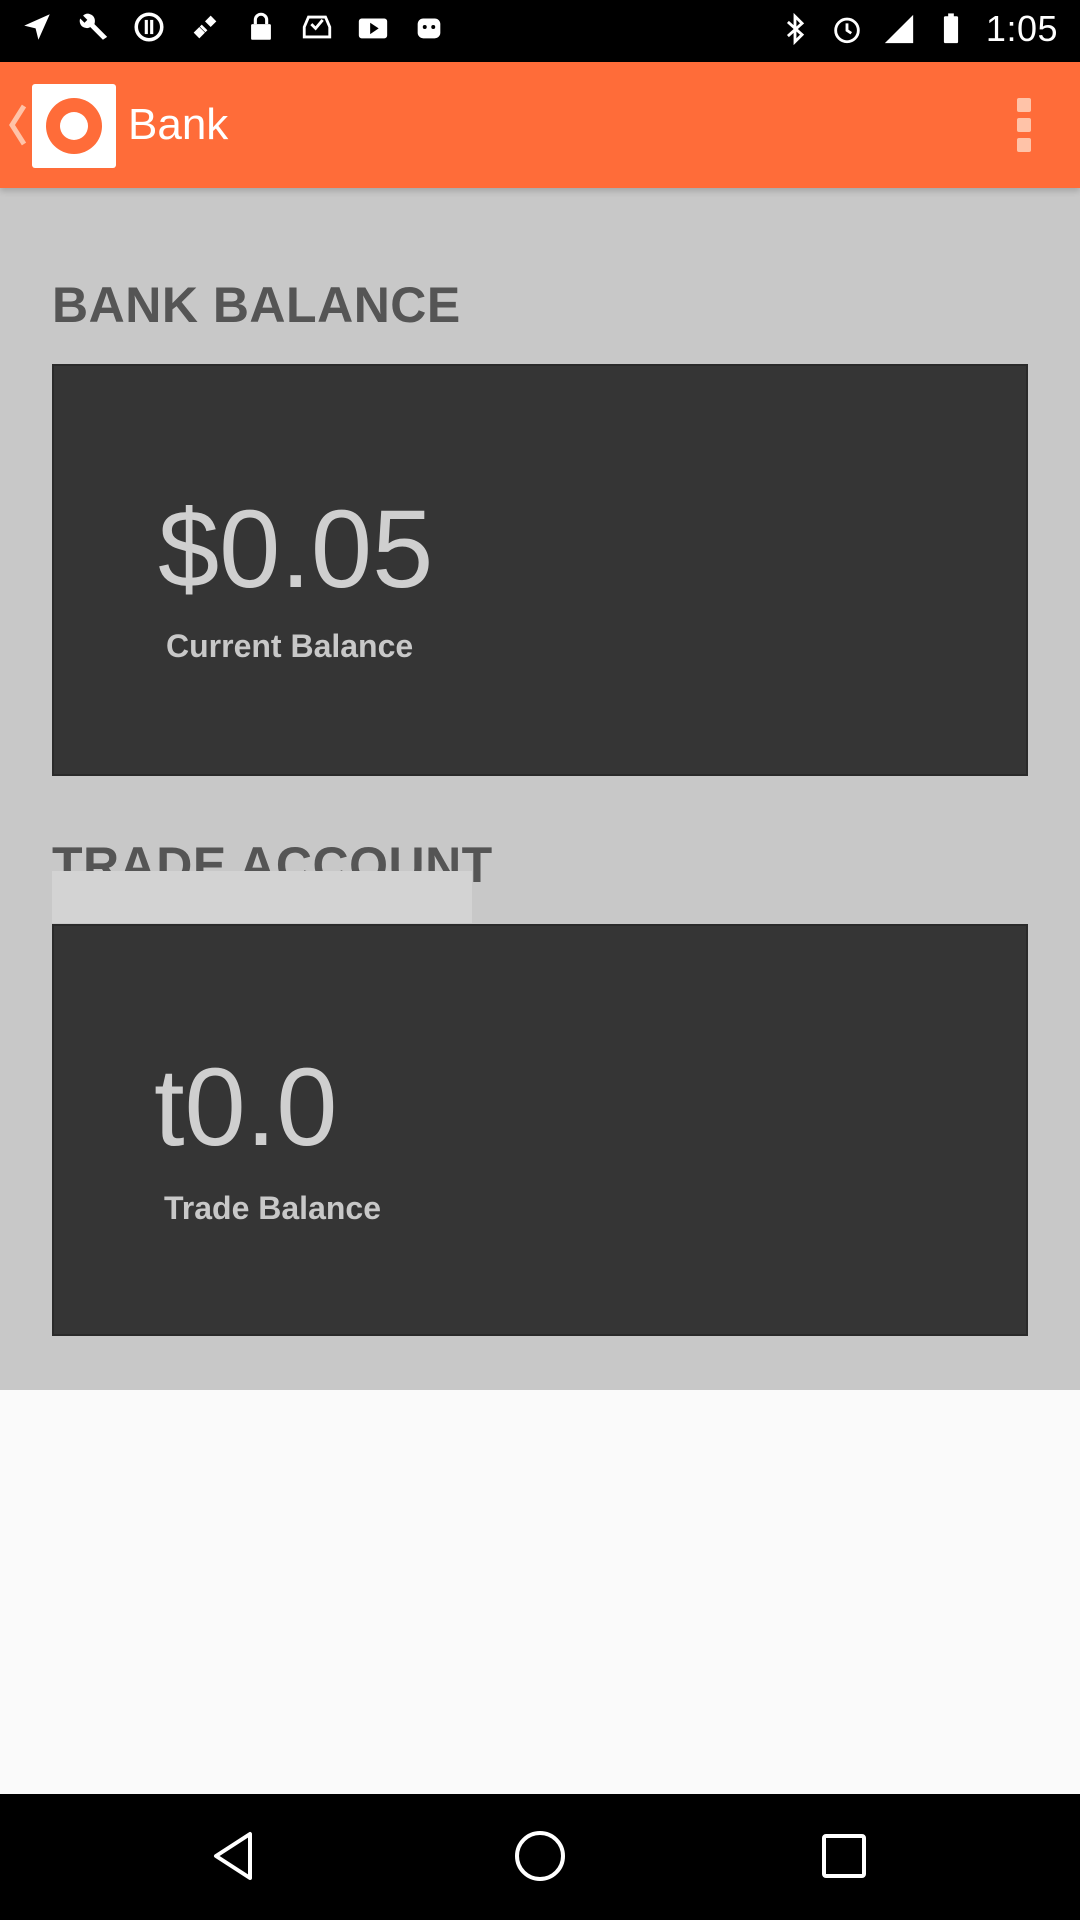 This screenshot has height=1920, width=1080. What do you see at coordinates (918, 29) in the screenshot?
I see `status-right-icons: 1:05` at bounding box center [918, 29].